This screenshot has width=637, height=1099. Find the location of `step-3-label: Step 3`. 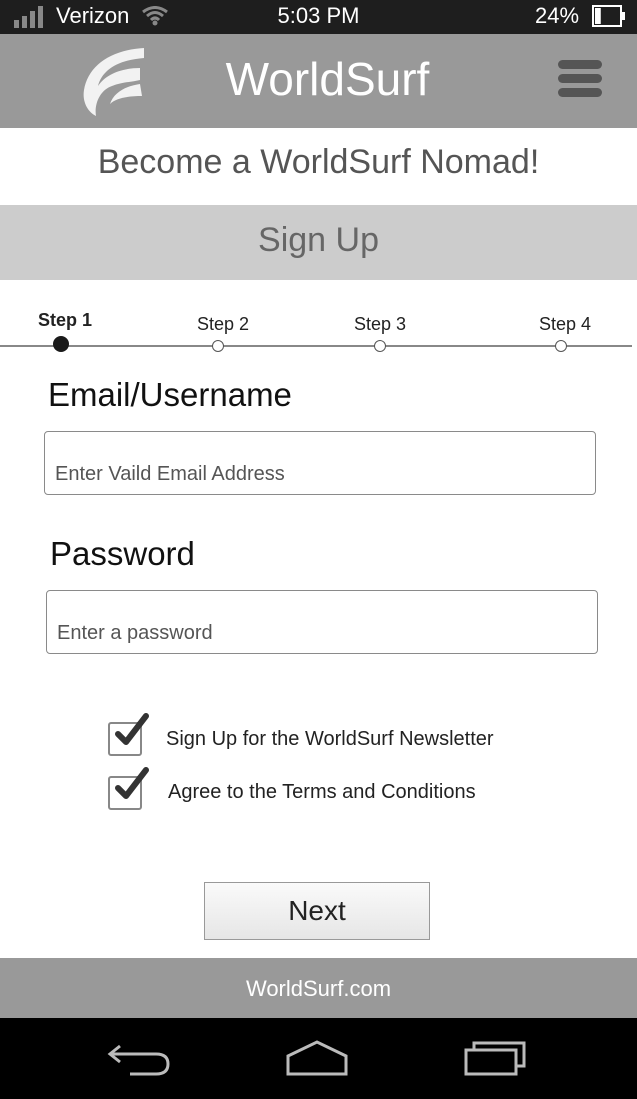

step-3-label: Step 3 is located at coordinates (380, 324).